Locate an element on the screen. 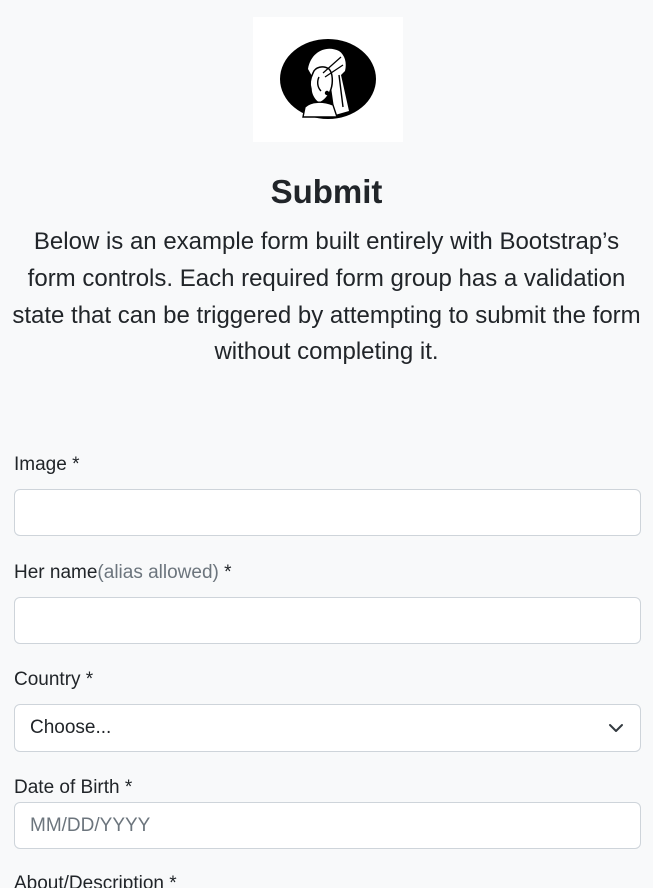 The height and width of the screenshot is (888, 653). image-label: Image * is located at coordinates (47, 464).